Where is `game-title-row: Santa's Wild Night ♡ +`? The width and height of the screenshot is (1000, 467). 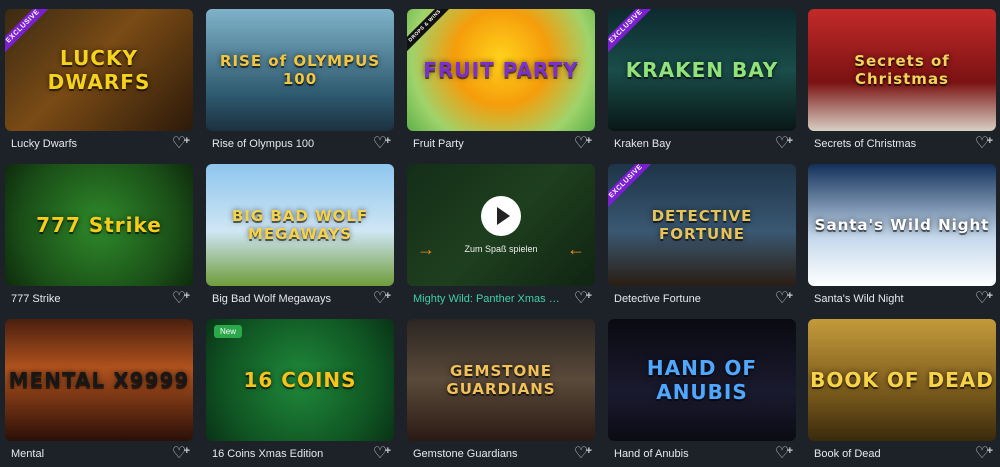 game-title-row: Santa's Wild Night ♡ + is located at coordinates (902, 299).